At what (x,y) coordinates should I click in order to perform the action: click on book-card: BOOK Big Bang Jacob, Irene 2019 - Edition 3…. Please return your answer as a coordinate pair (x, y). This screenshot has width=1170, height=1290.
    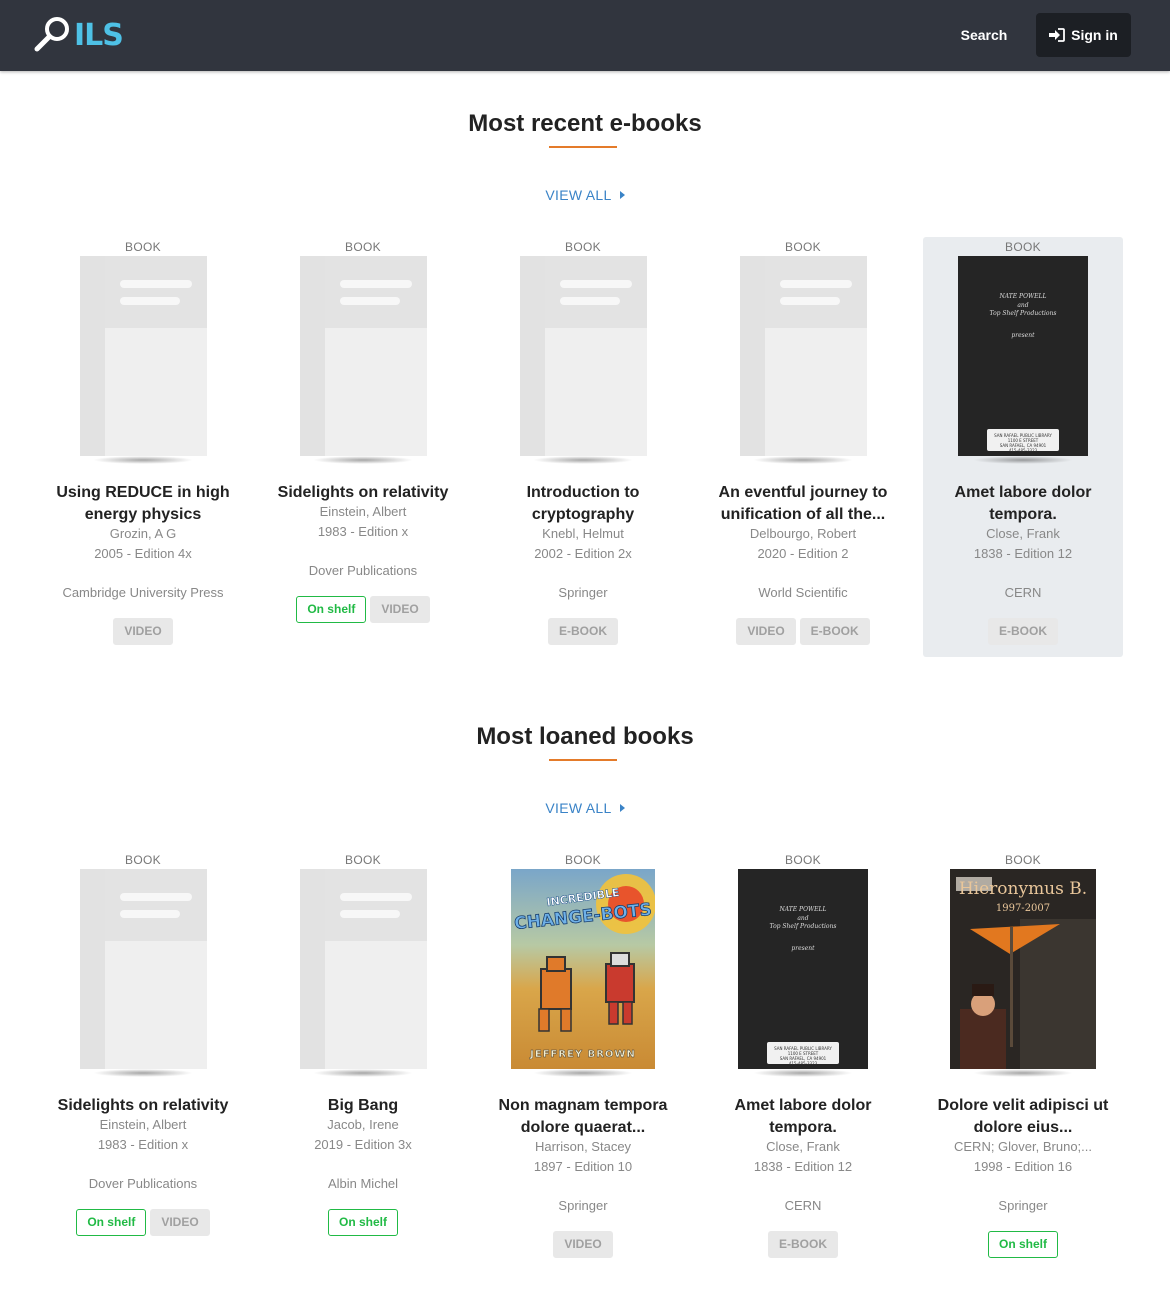
    Looking at the image, I should click on (363, 1060).